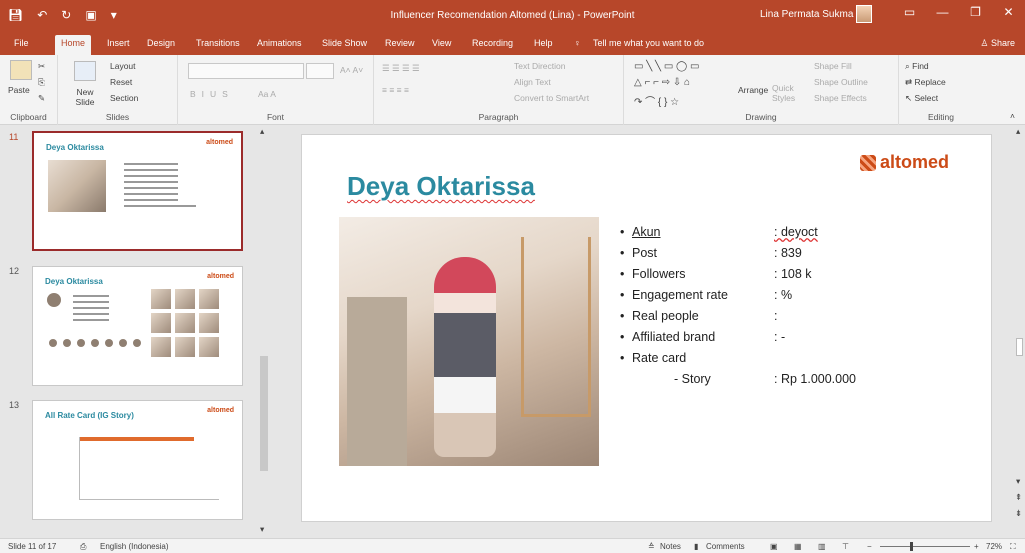  Describe the element at coordinates (75, 147) in the screenshot. I see `thumb-title: Deya Oktarissa` at that location.